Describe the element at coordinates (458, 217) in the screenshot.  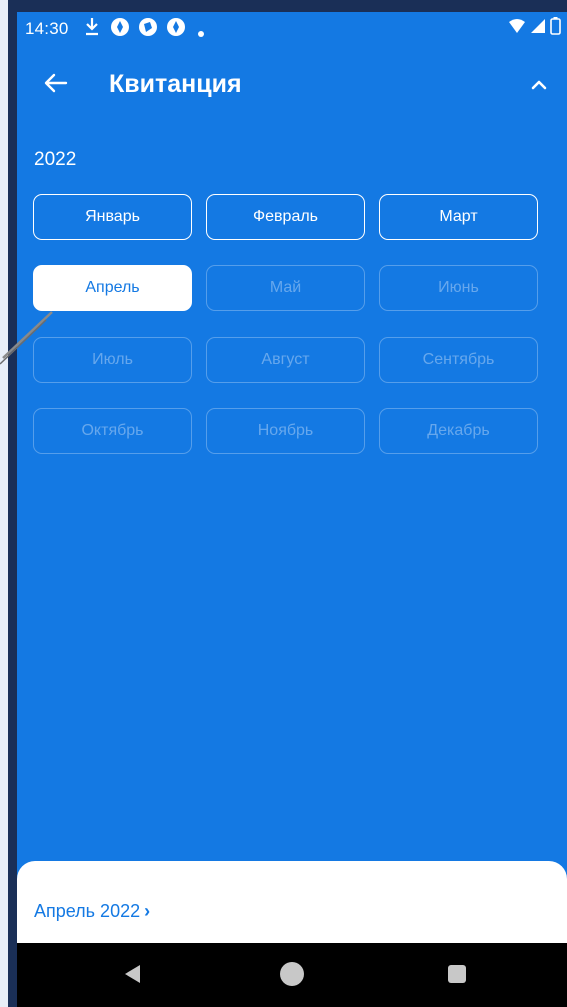
I see `month-march: Март` at that location.